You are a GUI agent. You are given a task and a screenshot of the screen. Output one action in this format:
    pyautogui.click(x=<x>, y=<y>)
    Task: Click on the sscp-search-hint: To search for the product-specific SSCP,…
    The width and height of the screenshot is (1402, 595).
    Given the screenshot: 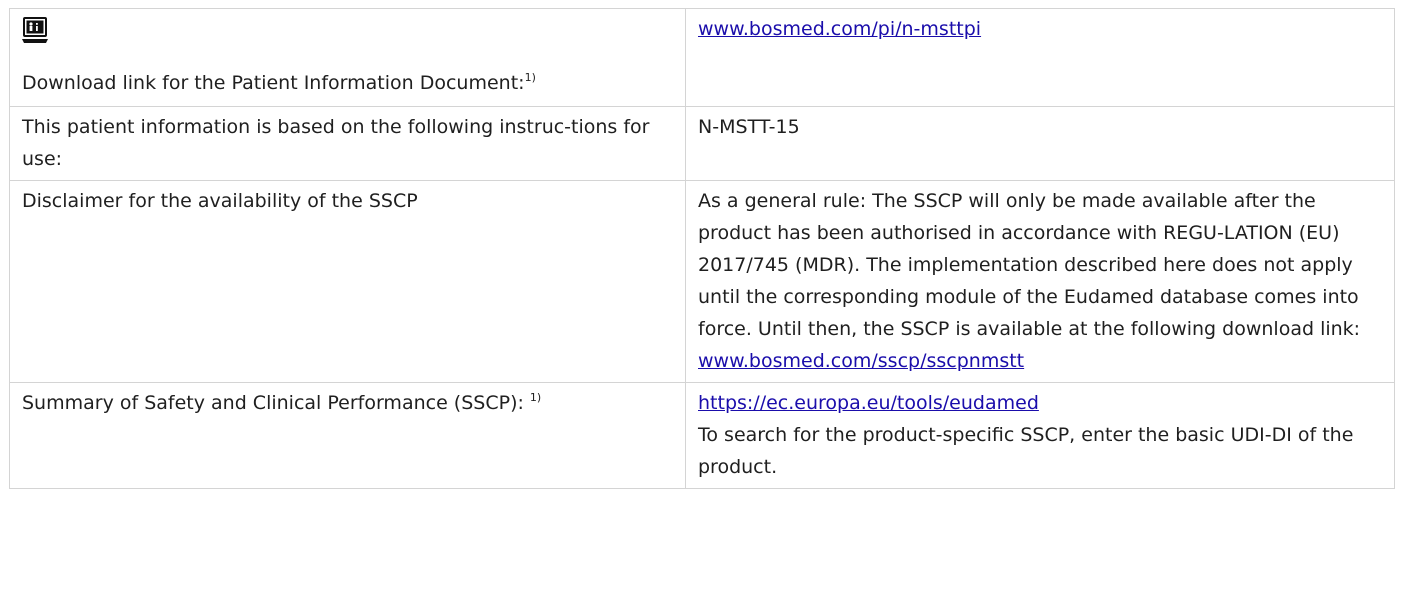 What is the action you would take?
    pyautogui.click(x=1026, y=451)
    